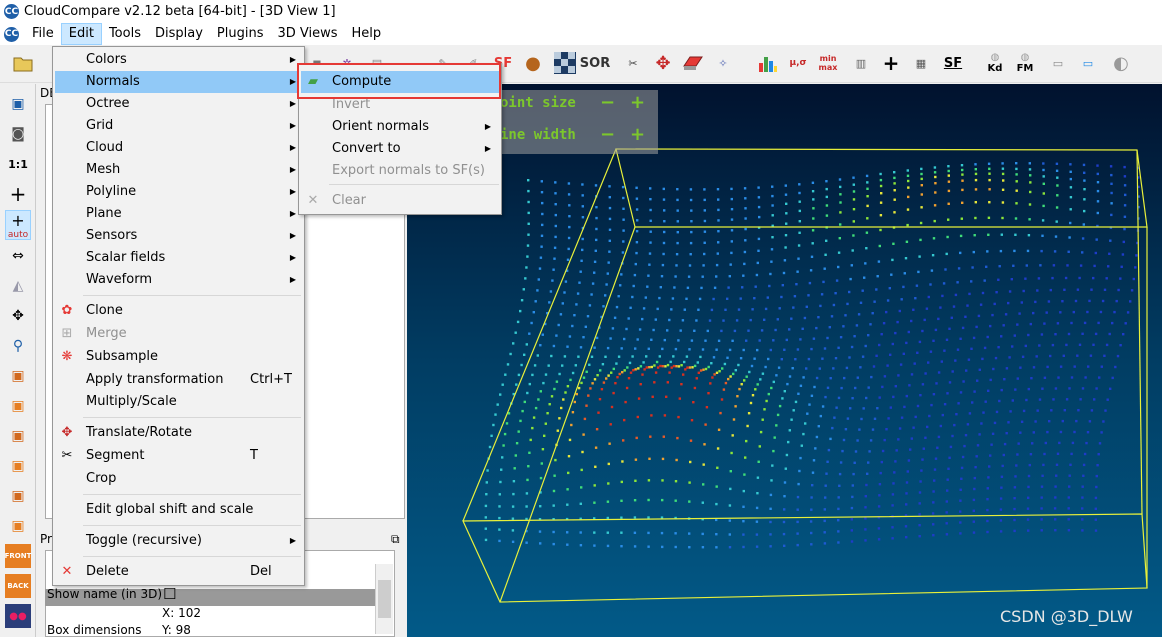  I want to click on view-right-icon: ▣, so click(18, 466).